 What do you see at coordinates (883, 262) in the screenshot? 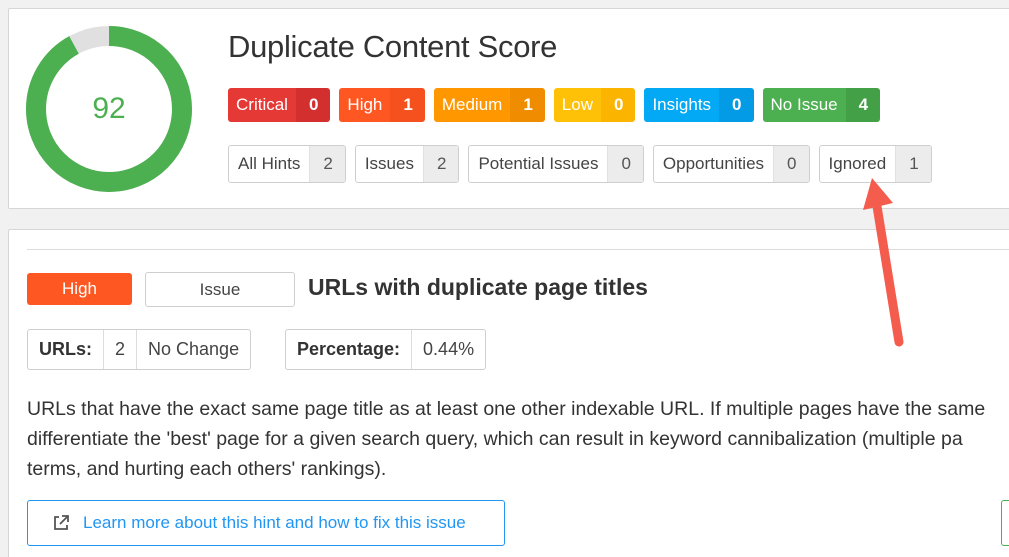
I see `annotation-arrow` at bounding box center [883, 262].